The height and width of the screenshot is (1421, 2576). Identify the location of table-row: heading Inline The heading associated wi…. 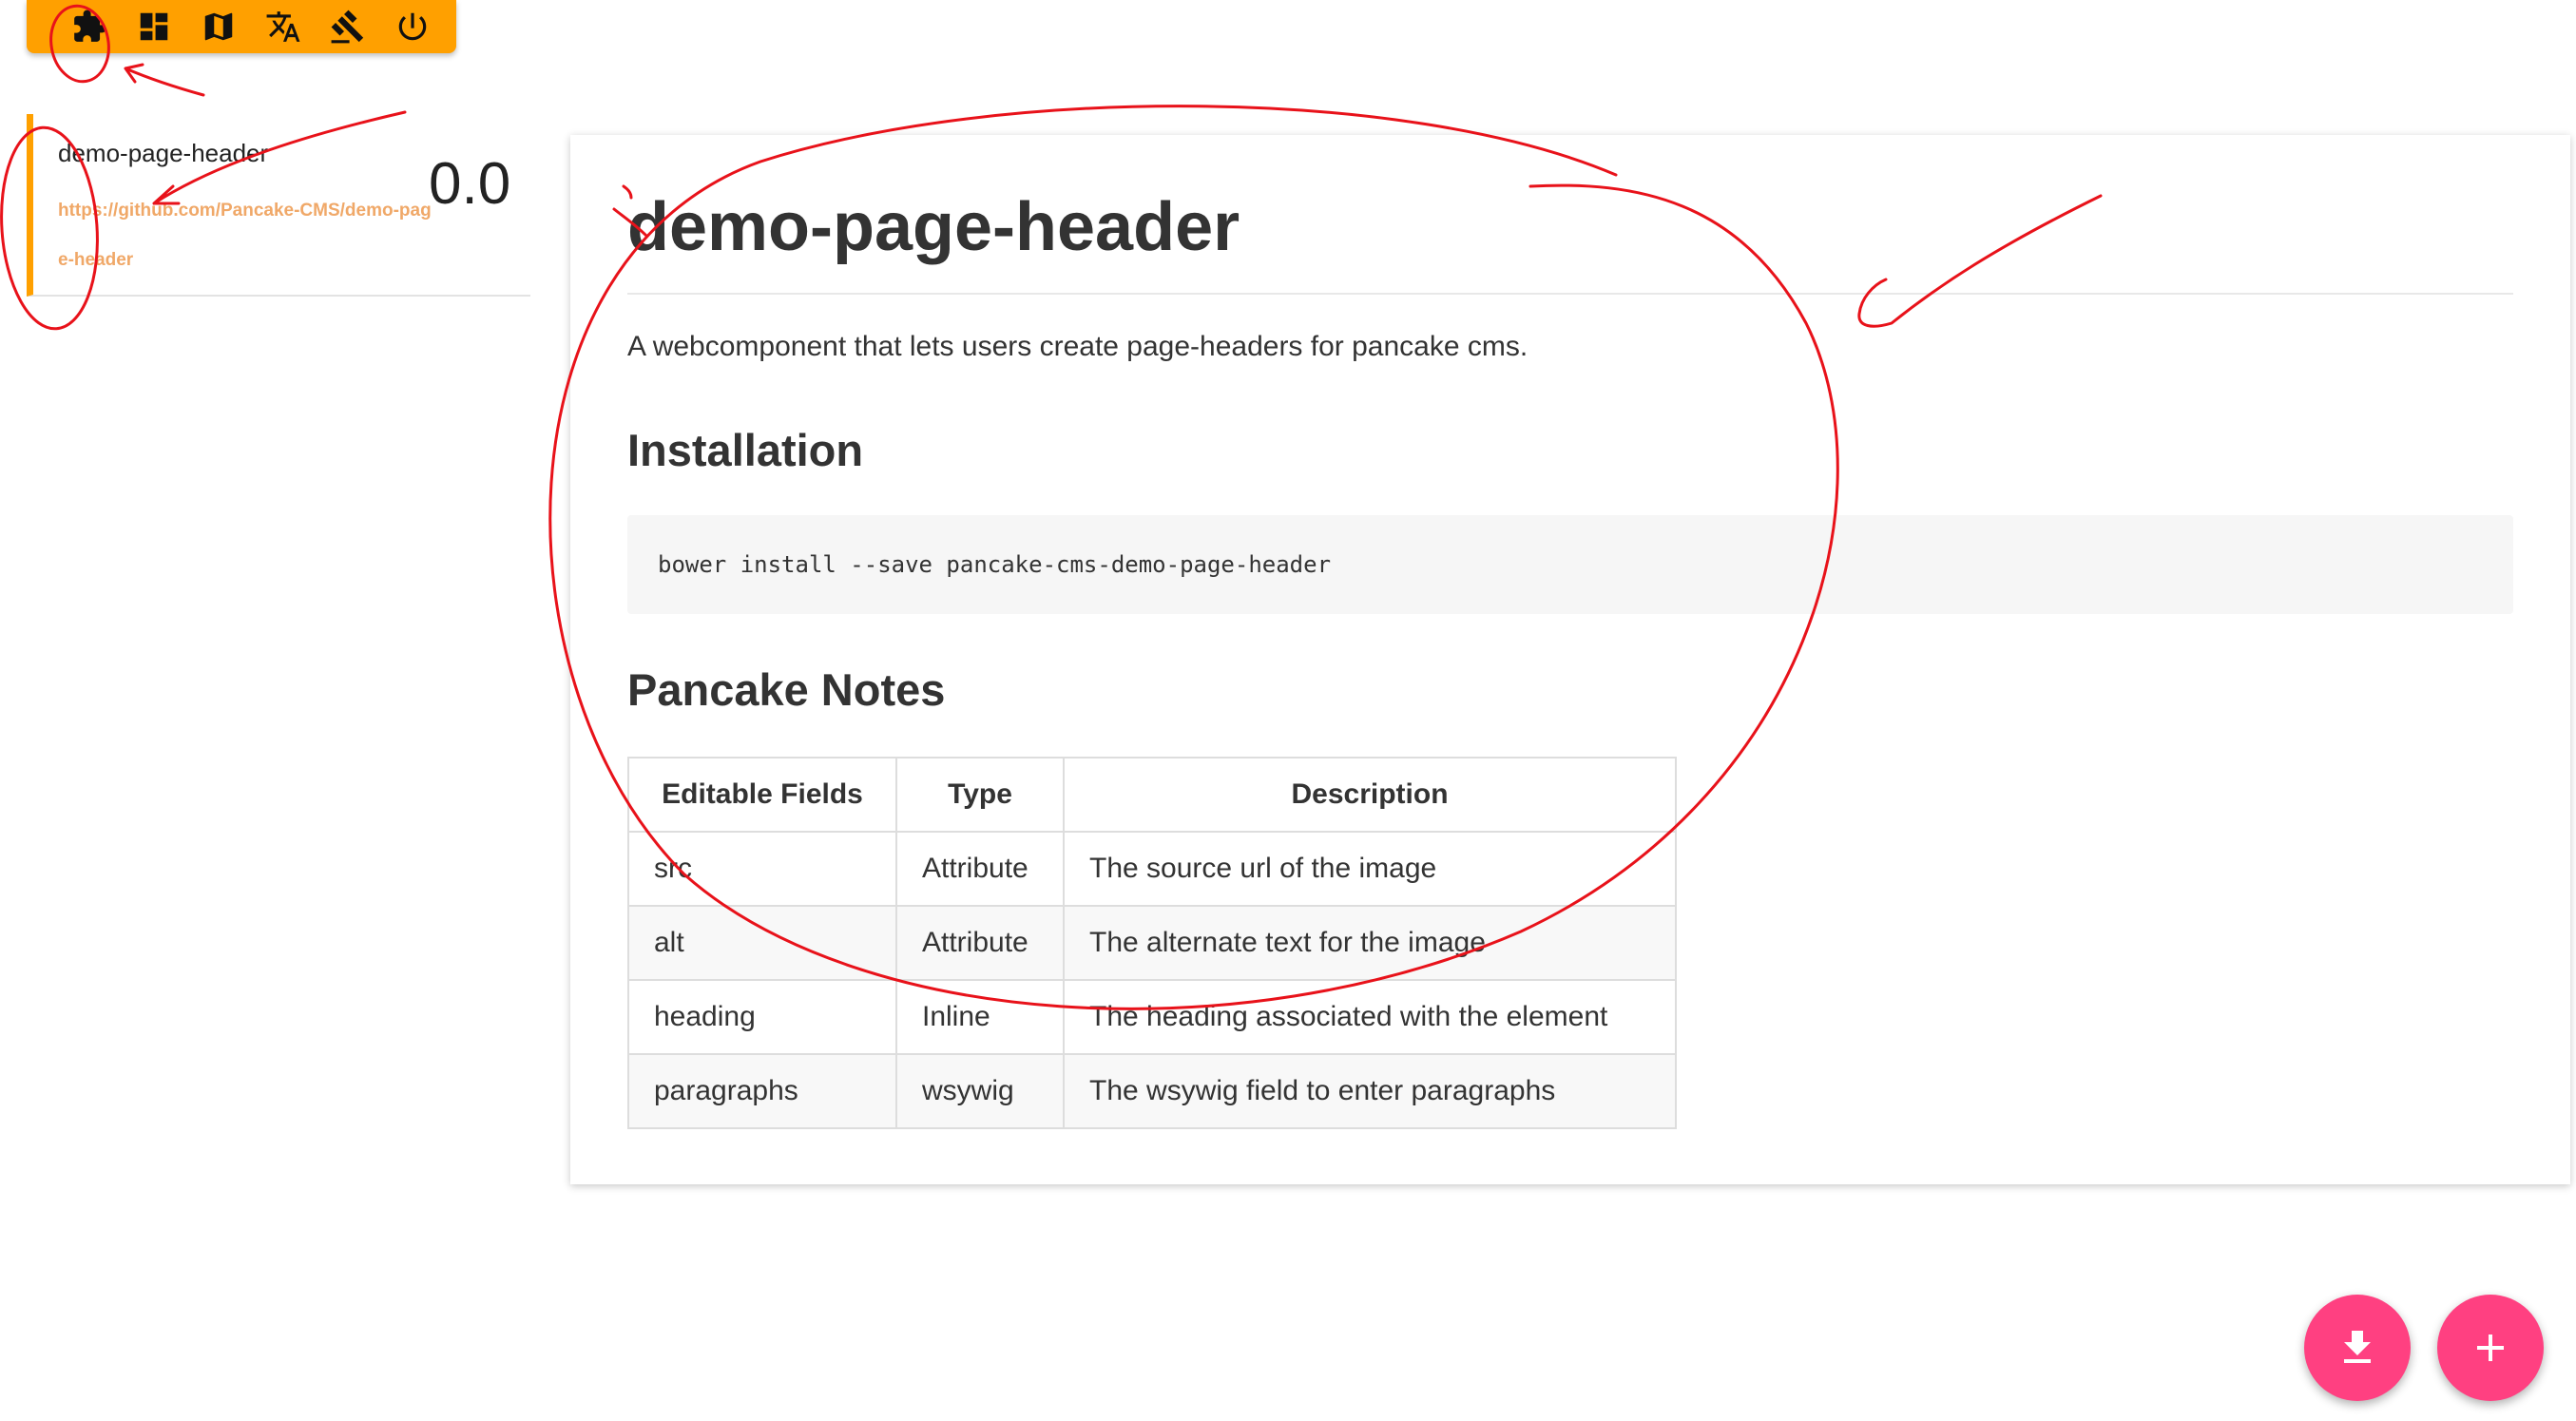
(1152, 1017).